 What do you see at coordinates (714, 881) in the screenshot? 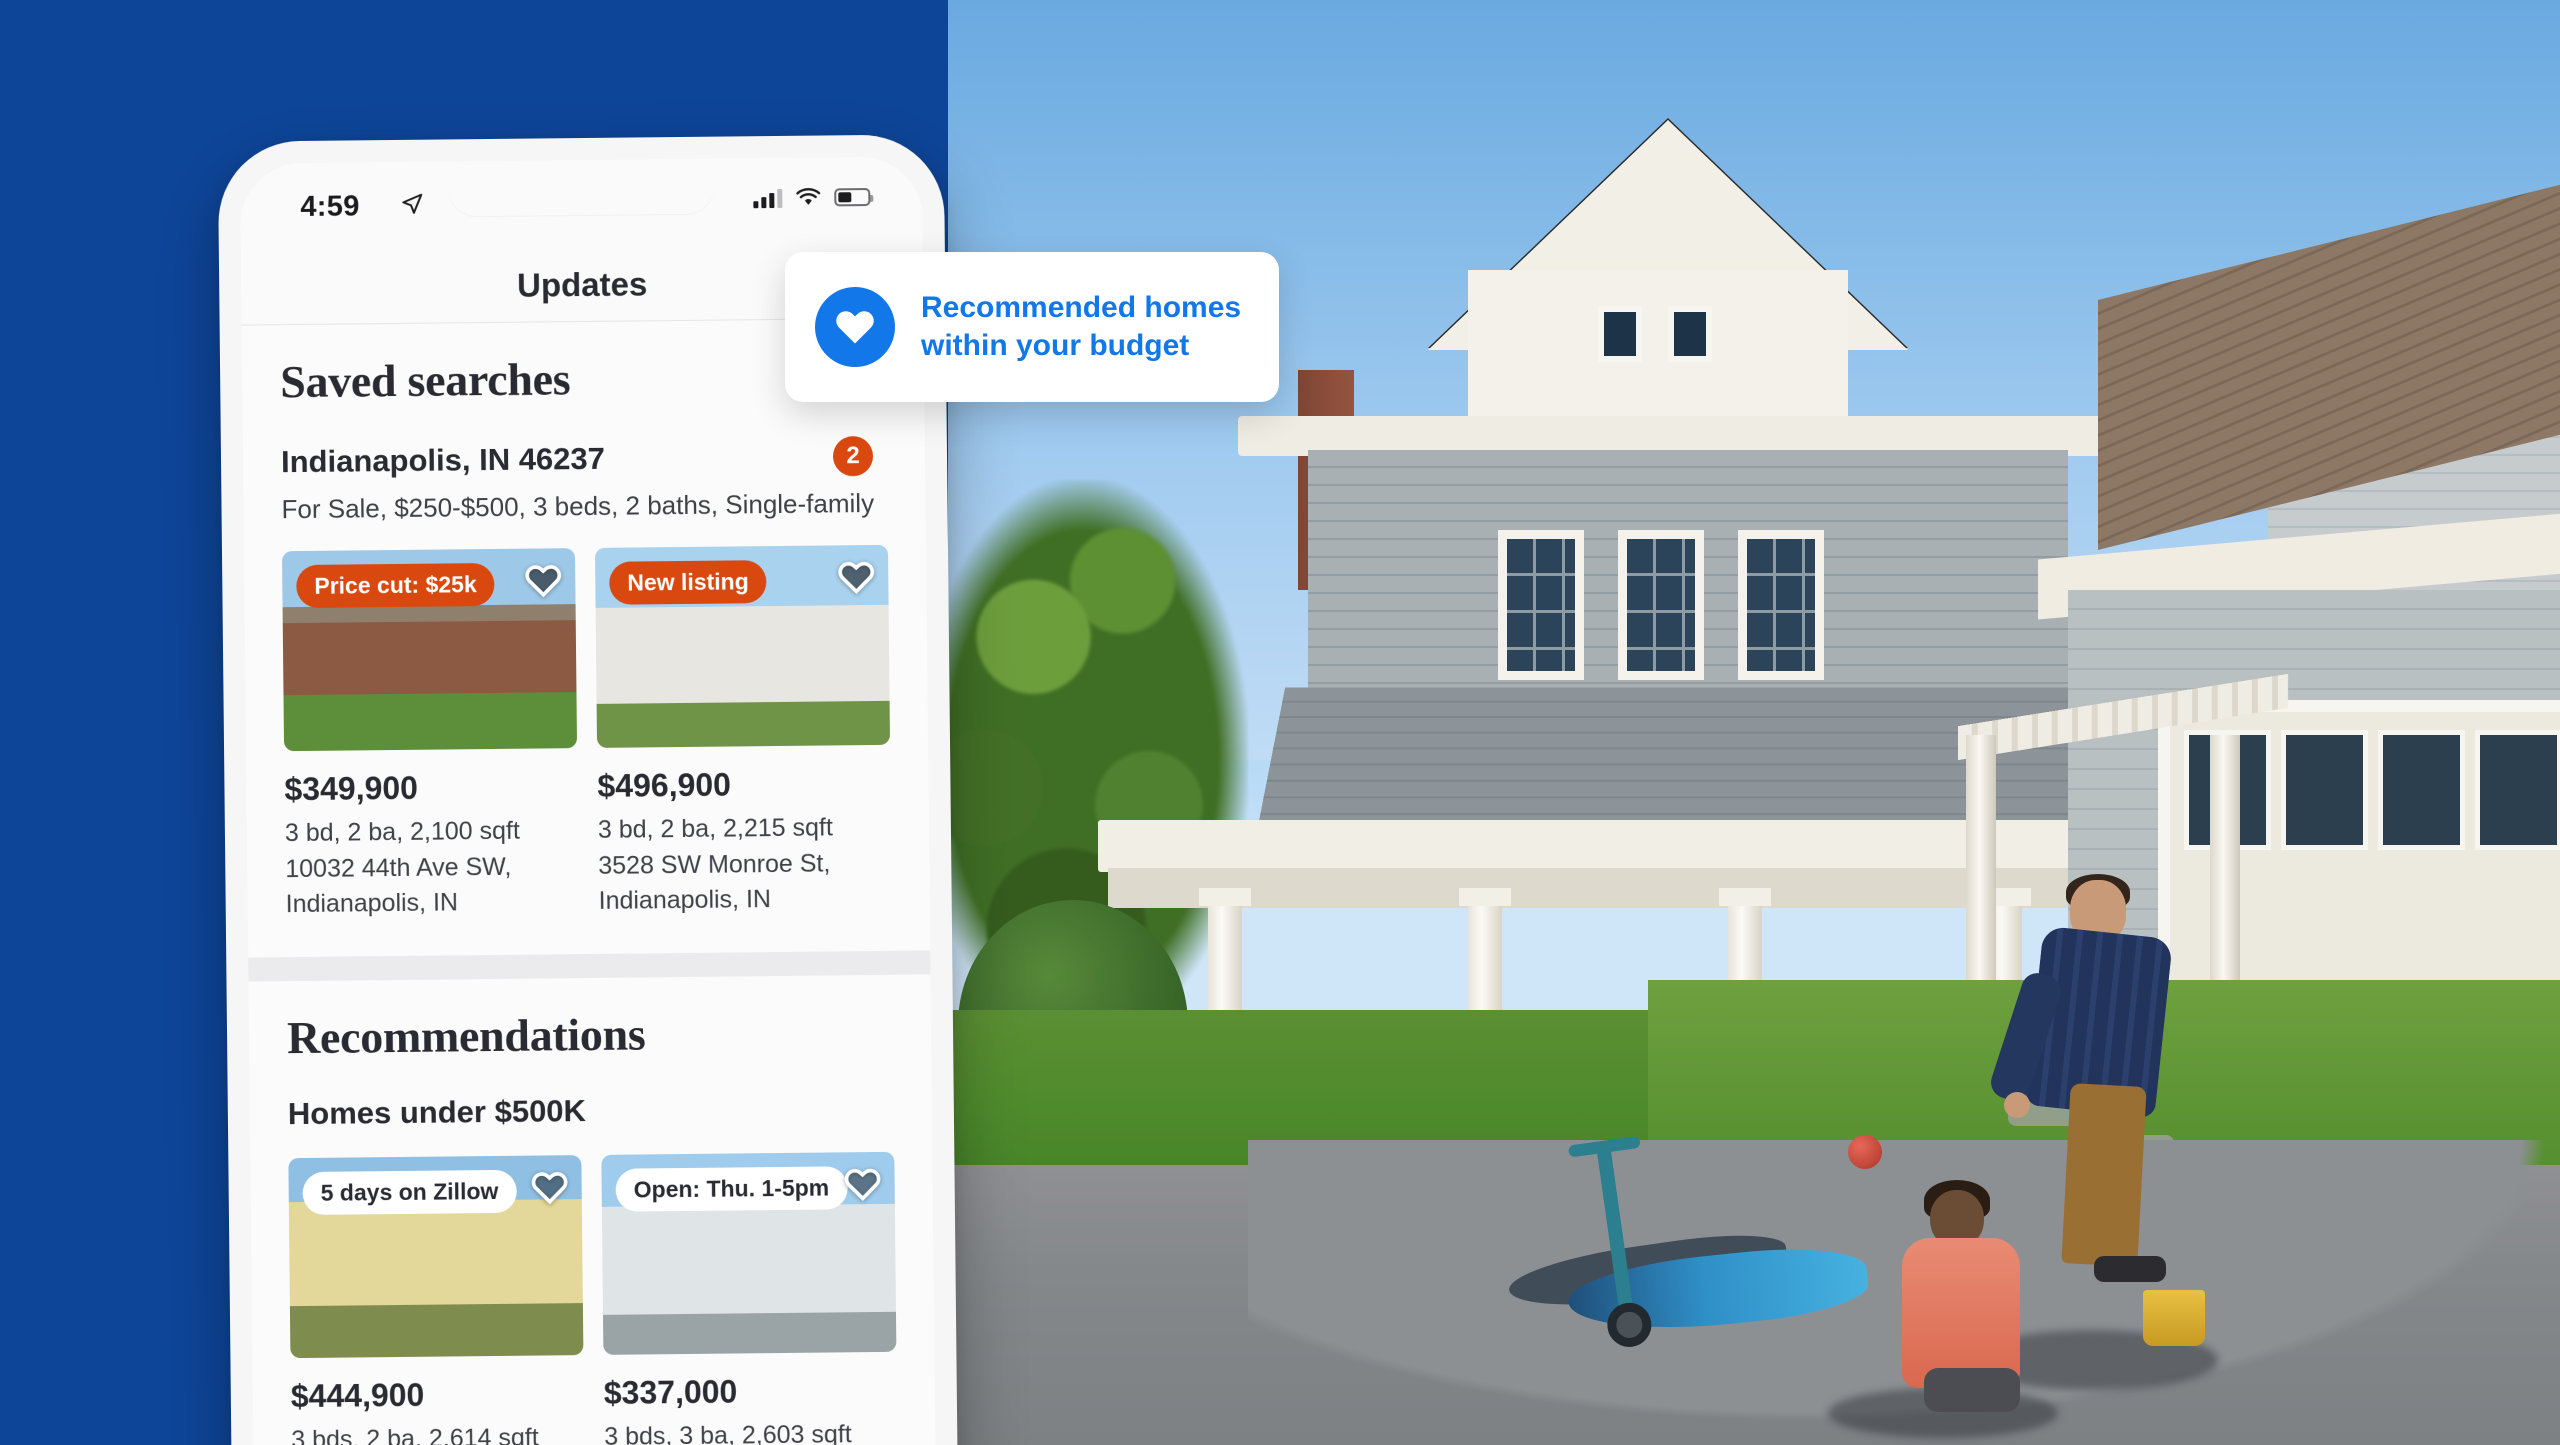
I see `property-address: 3528 SW Monroe St, Indianapolis, IN` at bounding box center [714, 881].